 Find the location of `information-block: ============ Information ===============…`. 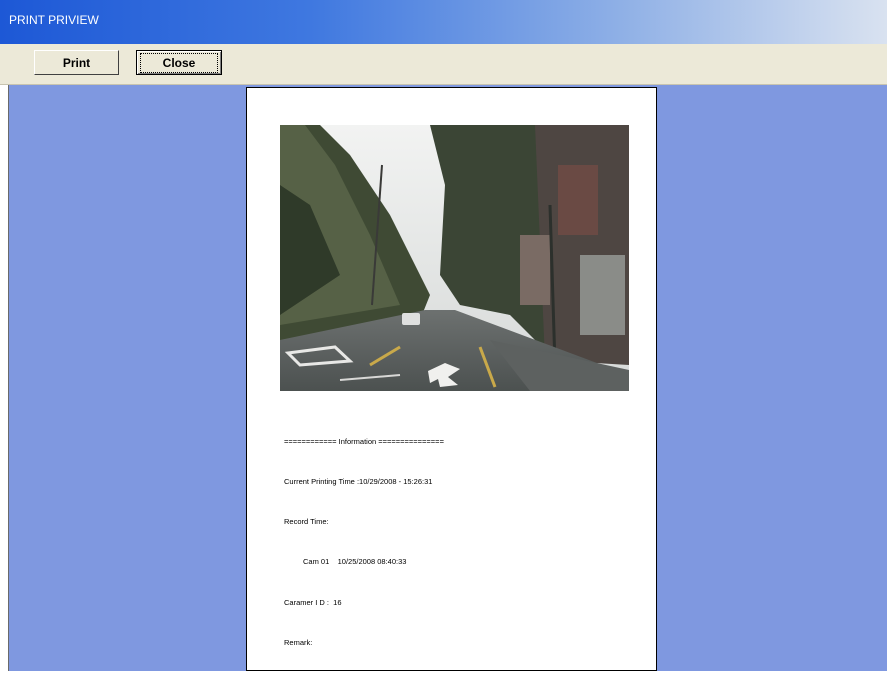

information-block: ============ Information ===============… is located at coordinates (364, 542).